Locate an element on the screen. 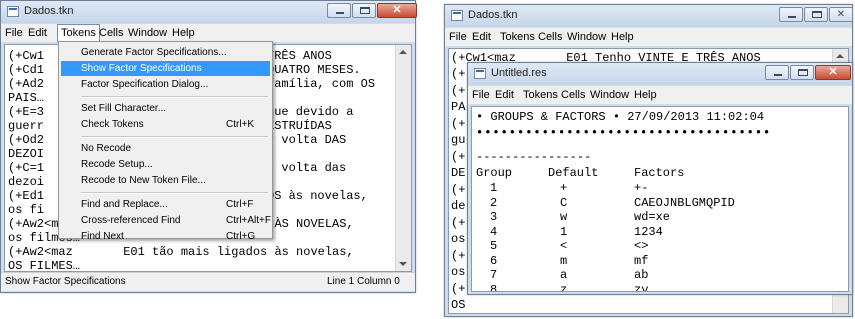 This screenshot has height=319, width=855. menu-item-shortcut: Ctrl+F is located at coordinates (240, 204).